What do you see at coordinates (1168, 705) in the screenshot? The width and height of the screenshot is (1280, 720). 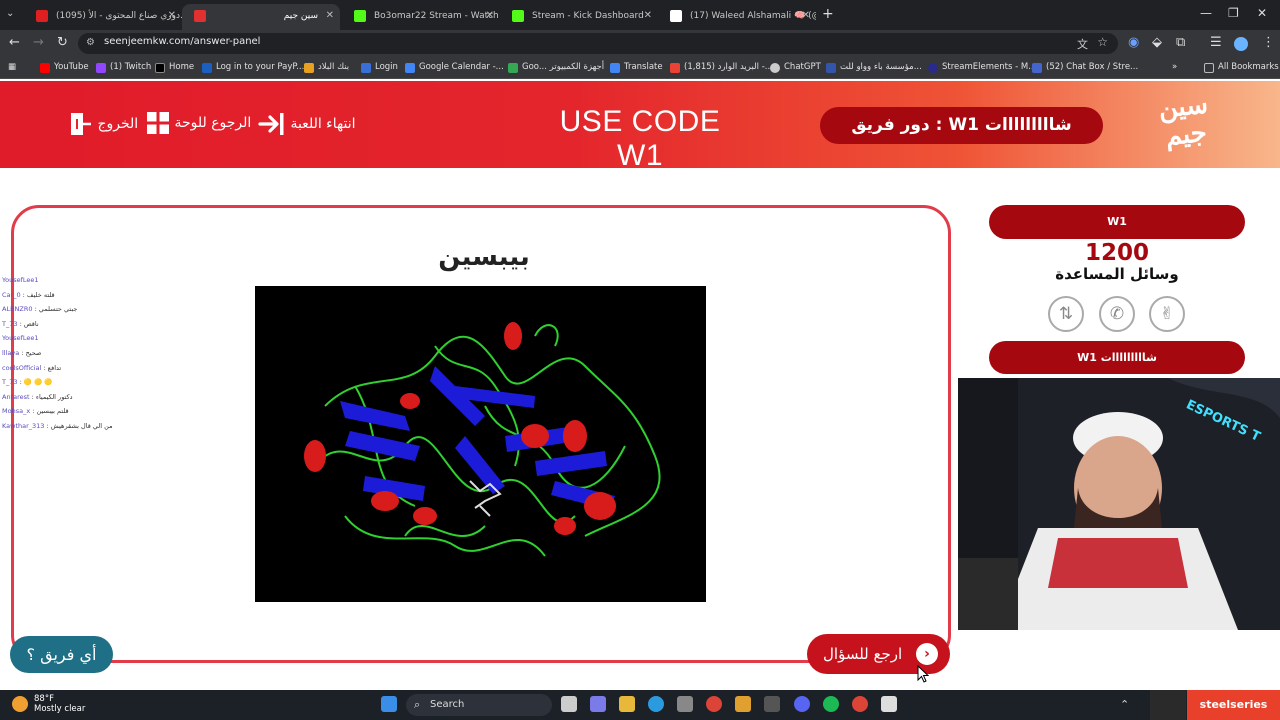 I see `tray-app-icon` at bounding box center [1168, 705].